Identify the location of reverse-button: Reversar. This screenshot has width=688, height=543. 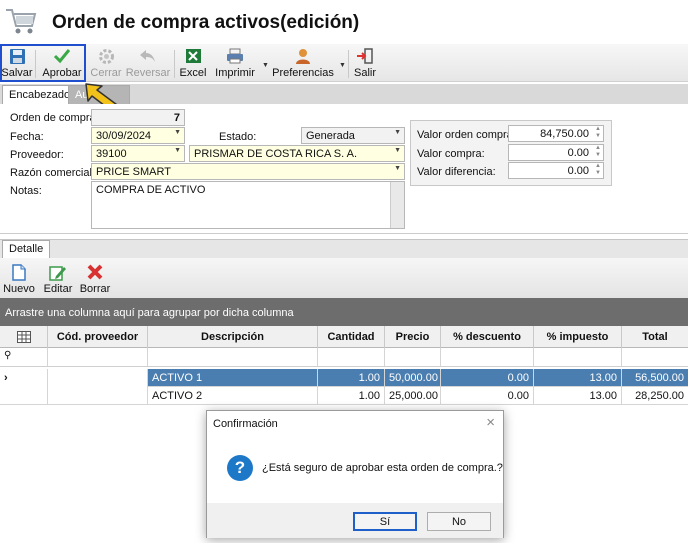
(148, 63).